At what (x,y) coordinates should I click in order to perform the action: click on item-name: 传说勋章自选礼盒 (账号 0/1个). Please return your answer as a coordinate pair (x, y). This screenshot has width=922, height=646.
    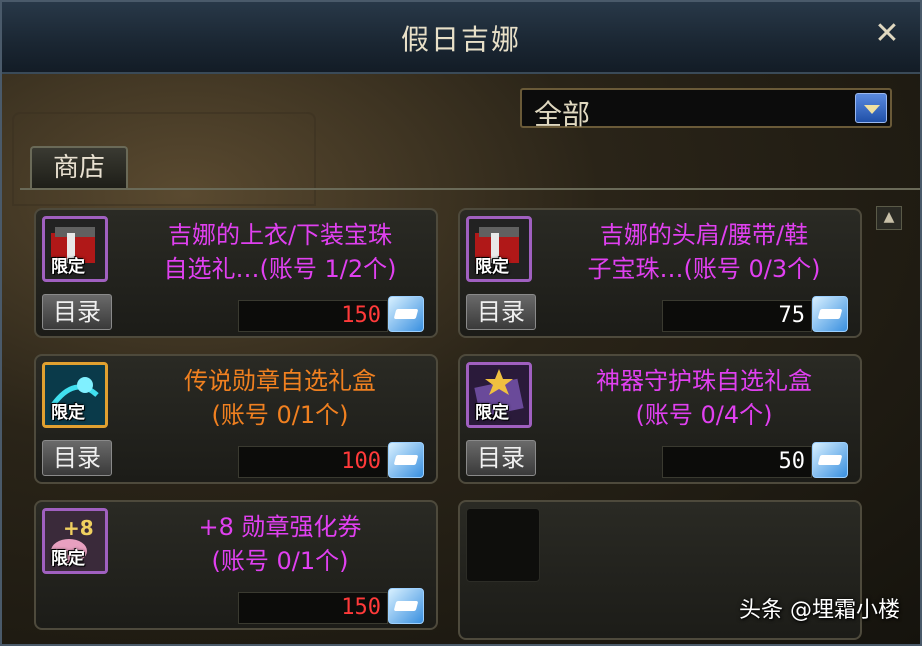
    Looking at the image, I should click on (280, 398).